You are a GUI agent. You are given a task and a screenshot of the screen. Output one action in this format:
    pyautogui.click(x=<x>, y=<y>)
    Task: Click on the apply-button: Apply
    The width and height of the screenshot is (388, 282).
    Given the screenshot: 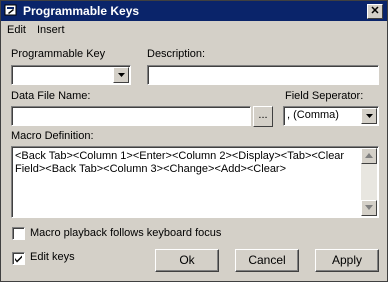 What is the action you would take?
    pyautogui.click(x=347, y=260)
    